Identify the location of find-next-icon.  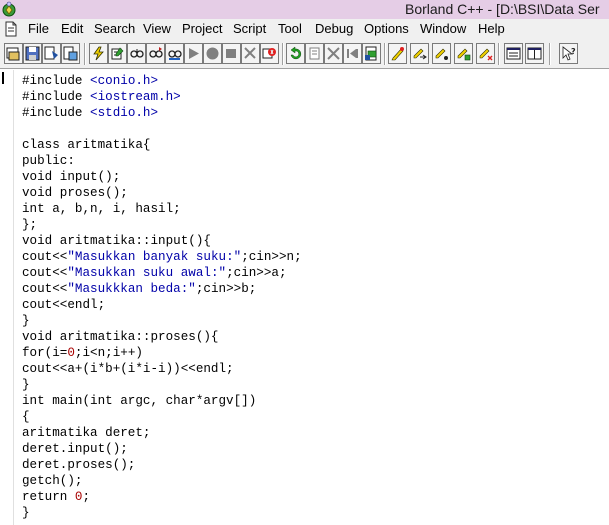
(155, 53).